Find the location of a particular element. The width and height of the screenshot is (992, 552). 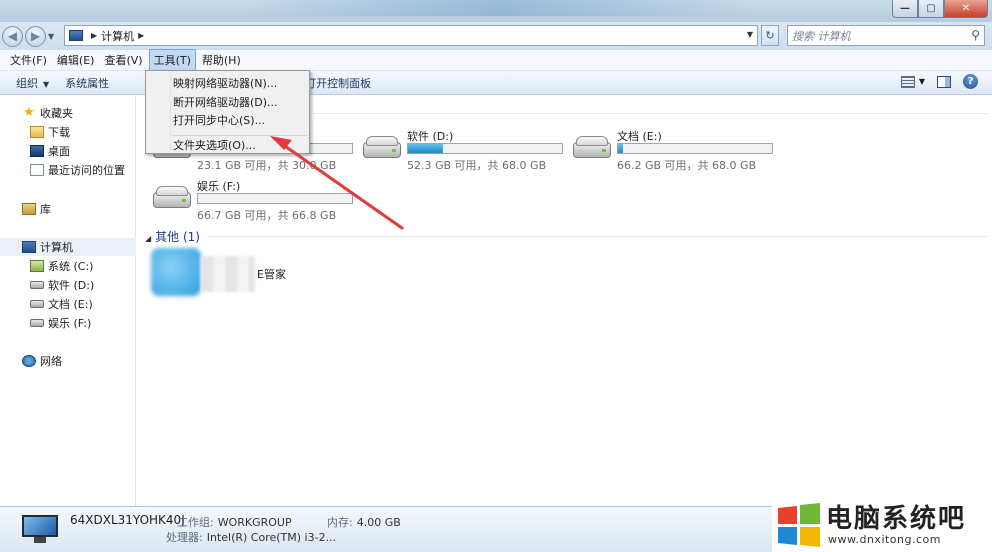

blurred-app-icon is located at coordinates (176, 272).